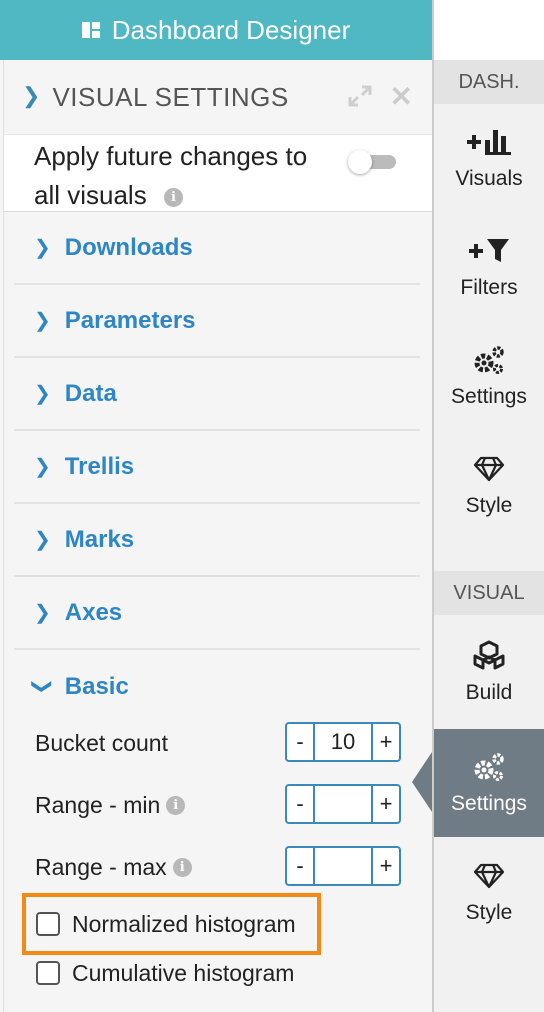 The image size is (544, 1012). Describe the element at coordinates (217, 394) in the screenshot. I see `section-data: ❯ Data` at that location.